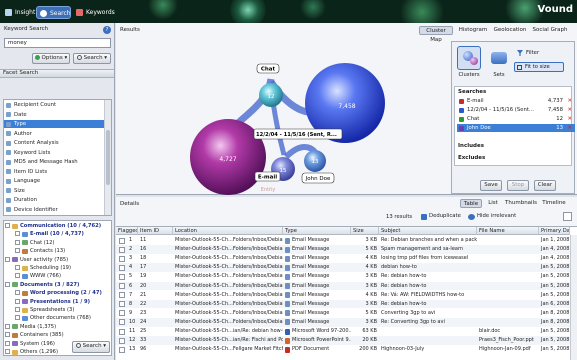  What do you see at coordinates (53, 226) in the screenshot?
I see `tree-node: Communication (10 / 4,762)` at bounding box center [53, 226].